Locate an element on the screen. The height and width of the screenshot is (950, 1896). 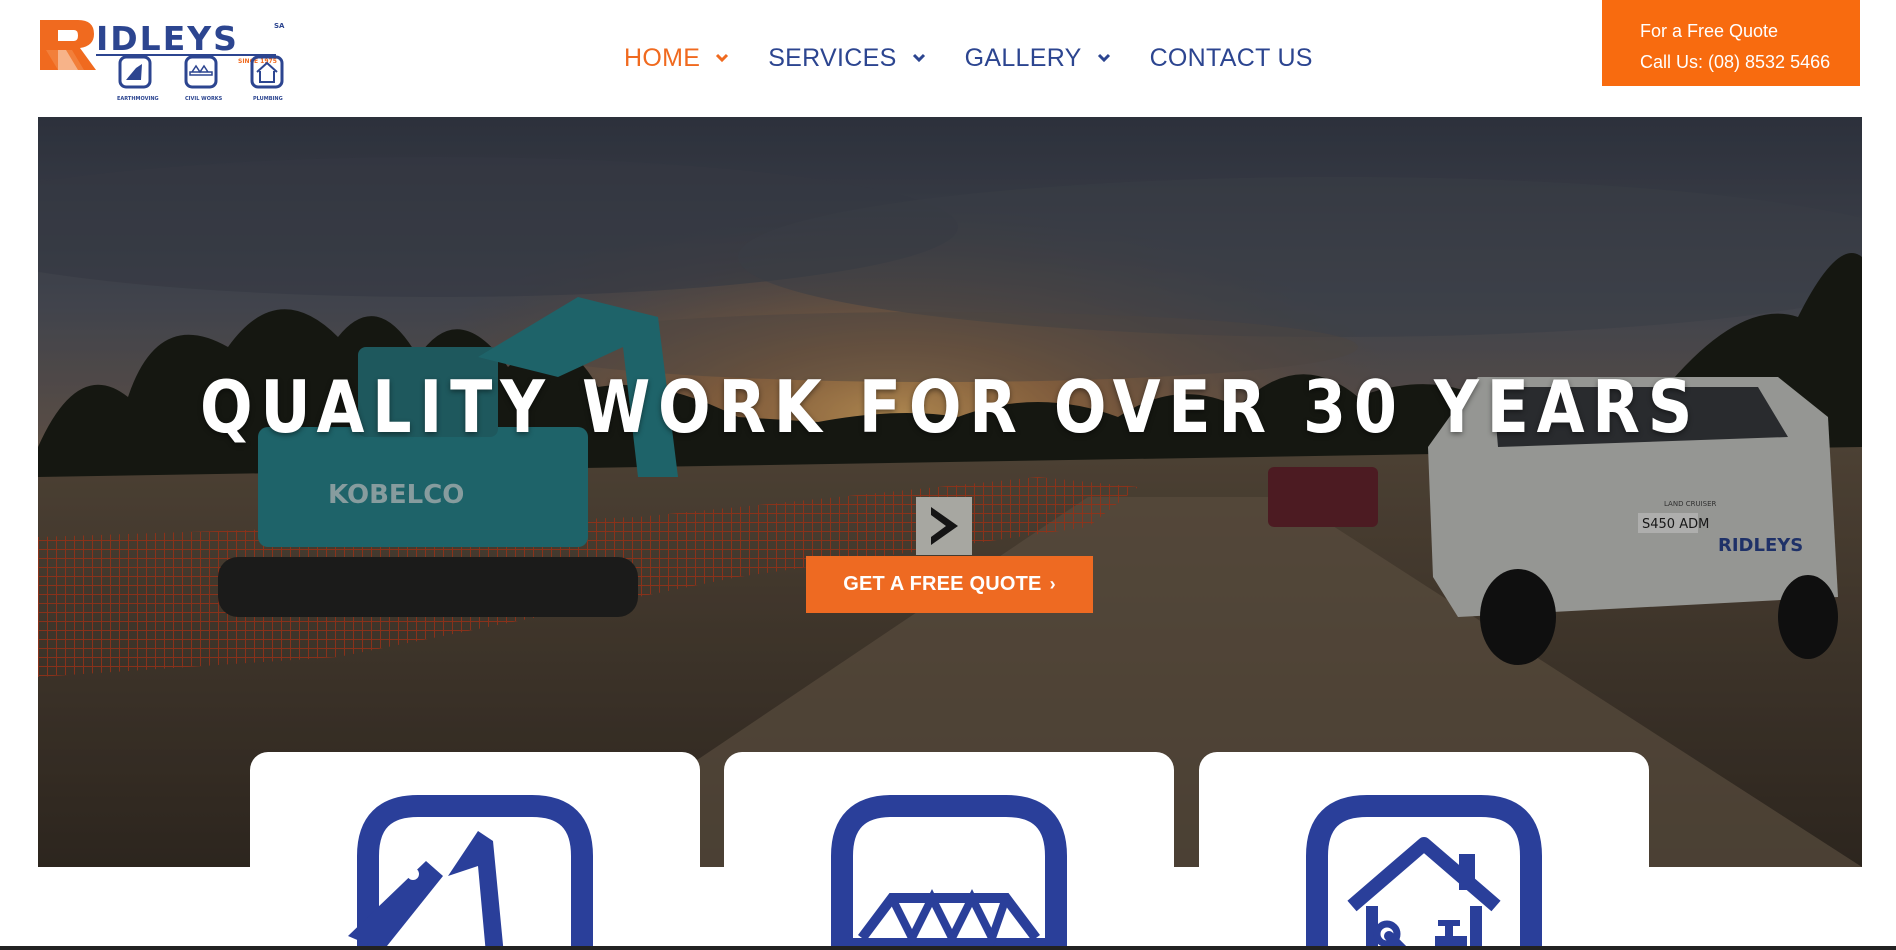
phone-line: Call Us: (08) 8532 5466 is located at coordinates (1750, 62).